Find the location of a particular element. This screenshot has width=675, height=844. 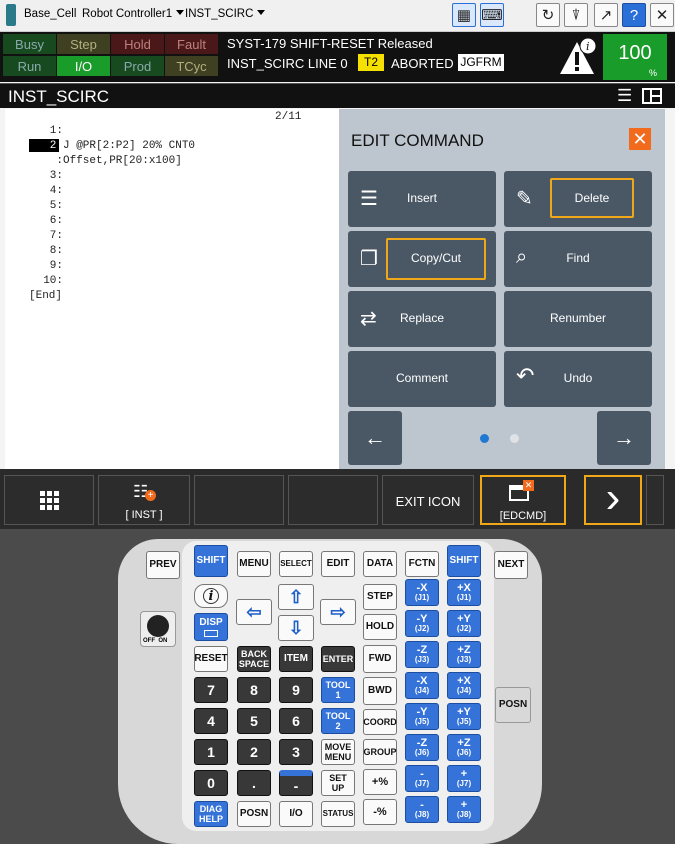

prev-key: PREV is located at coordinates (163, 565).